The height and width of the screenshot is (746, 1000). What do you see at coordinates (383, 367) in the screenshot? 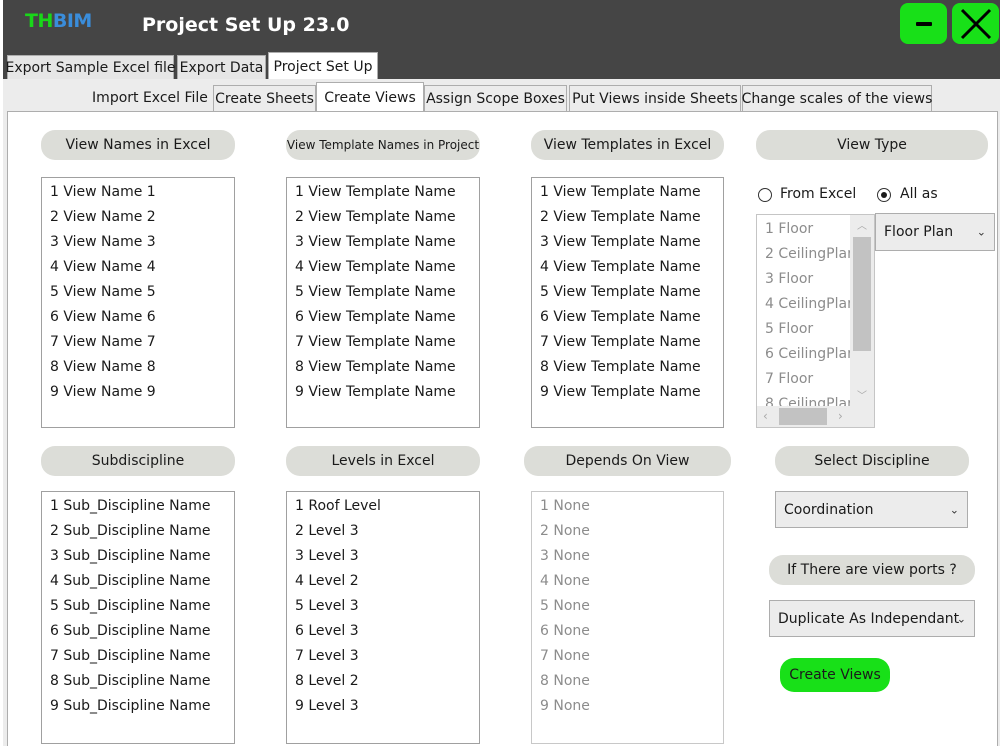
I see `template-project-item: 8 View Template Name` at bounding box center [383, 367].